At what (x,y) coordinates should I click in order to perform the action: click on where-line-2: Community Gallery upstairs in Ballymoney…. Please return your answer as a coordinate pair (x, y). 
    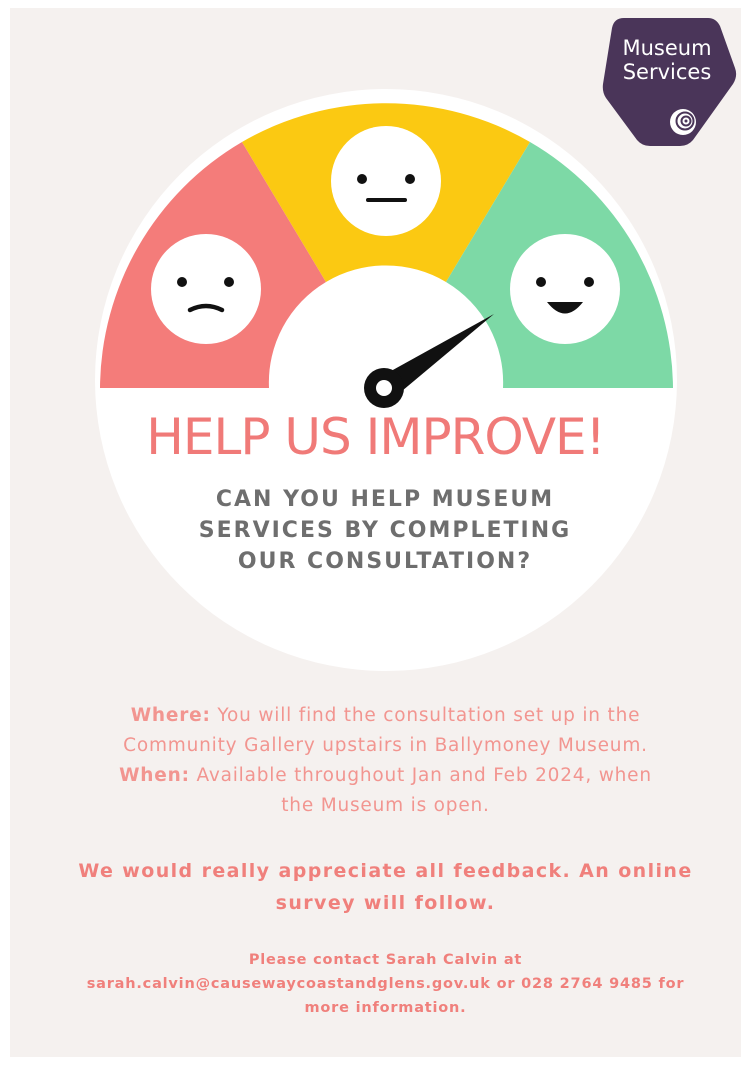
    Looking at the image, I should click on (385, 745).